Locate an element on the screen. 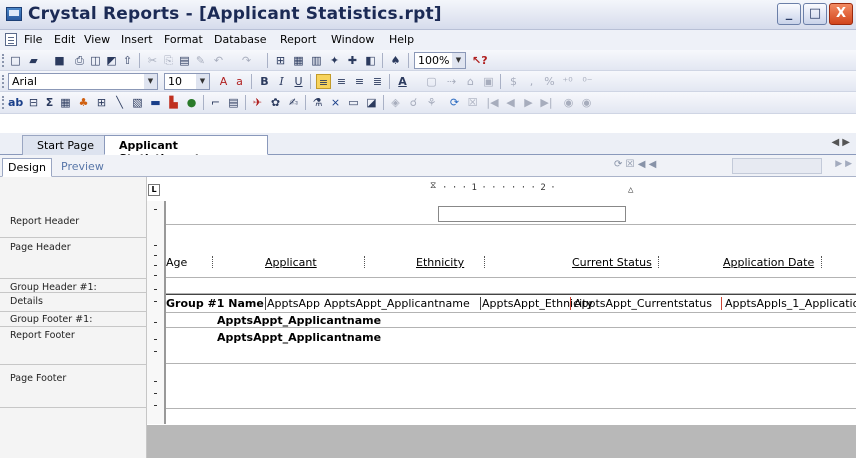 The width and height of the screenshot is (856, 458). align-center-icon: ≡ is located at coordinates (341, 81).